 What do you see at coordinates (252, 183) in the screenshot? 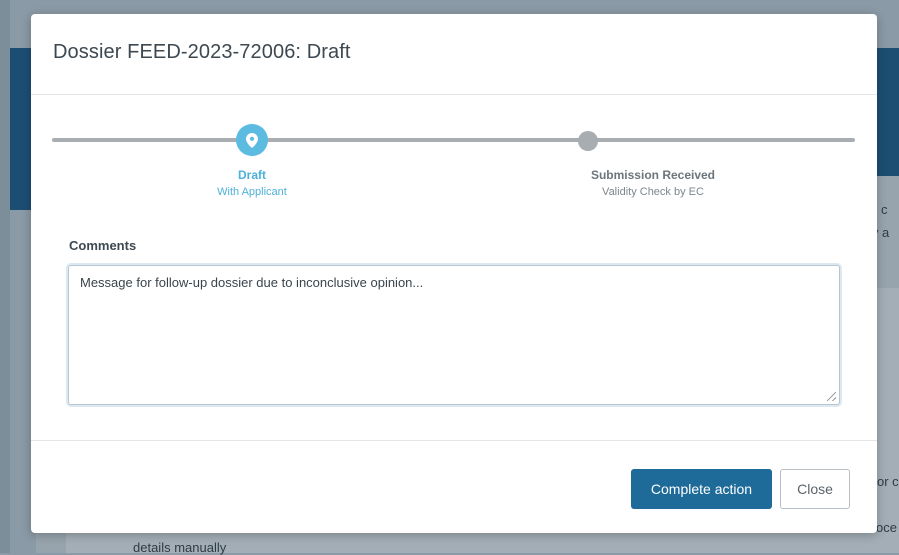
I see `step-draft: Draft With Applicant` at bounding box center [252, 183].